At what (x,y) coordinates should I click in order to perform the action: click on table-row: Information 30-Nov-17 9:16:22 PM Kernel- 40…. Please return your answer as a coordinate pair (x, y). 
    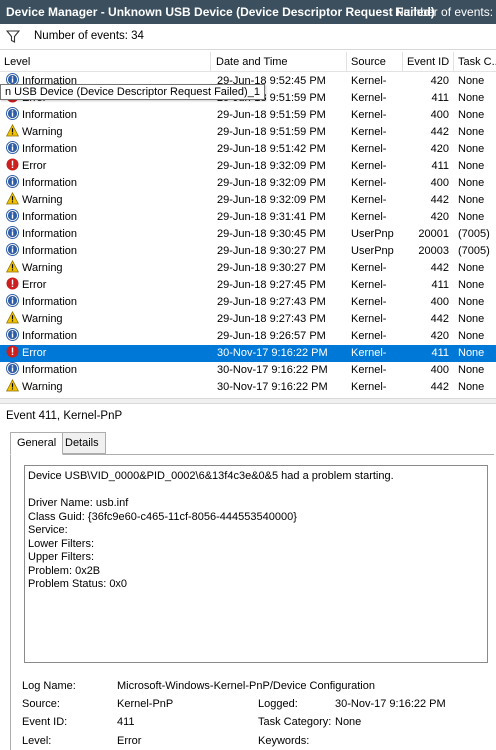
    Looking at the image, I should click on (248, 370).